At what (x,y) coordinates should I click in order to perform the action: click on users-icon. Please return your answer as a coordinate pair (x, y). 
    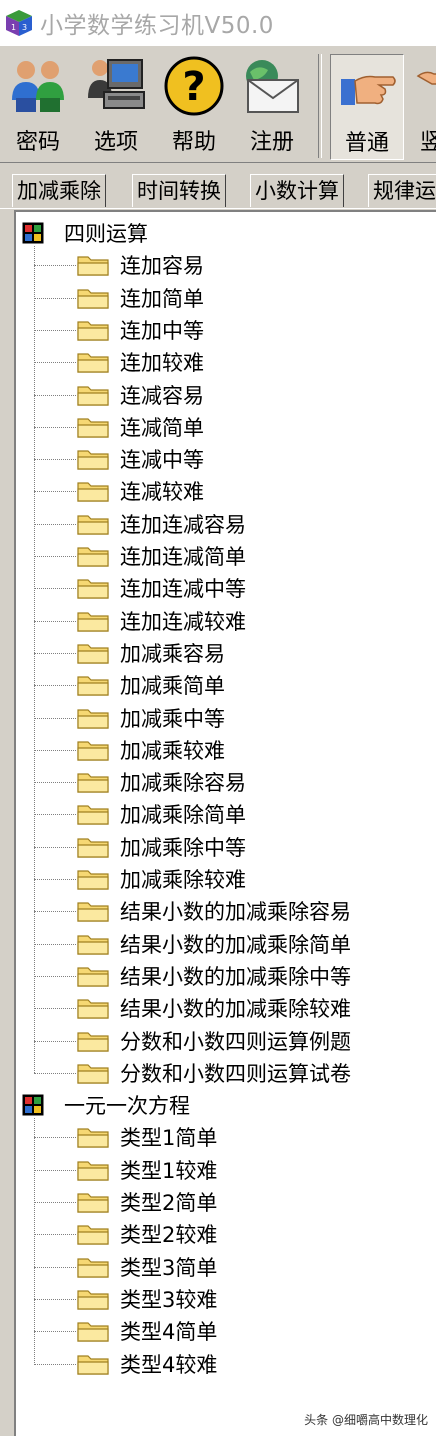
    Looking at the image, I should click on (38, 86).